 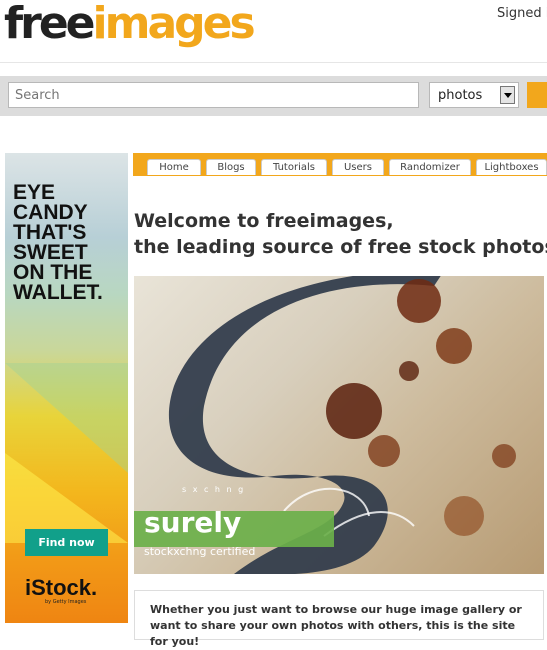 I want to click on header-divider, so click(x=273, y=62).